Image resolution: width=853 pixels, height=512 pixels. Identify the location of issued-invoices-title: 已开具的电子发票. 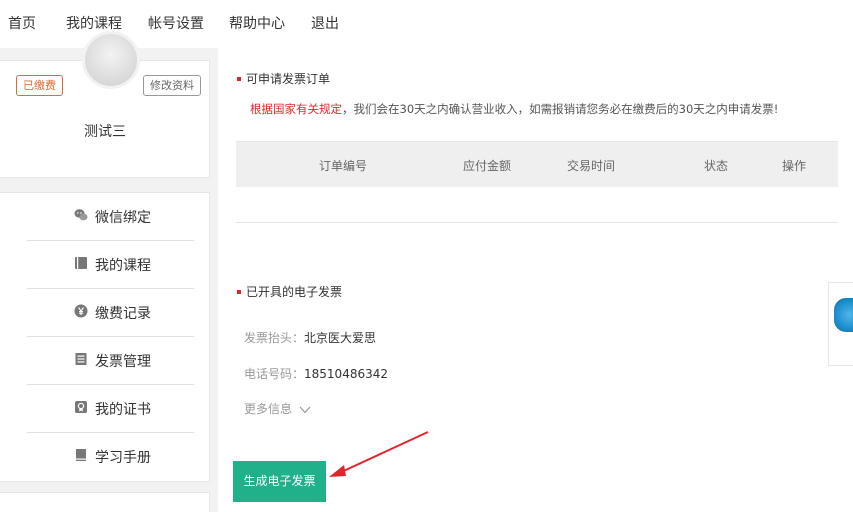
(289, 291).